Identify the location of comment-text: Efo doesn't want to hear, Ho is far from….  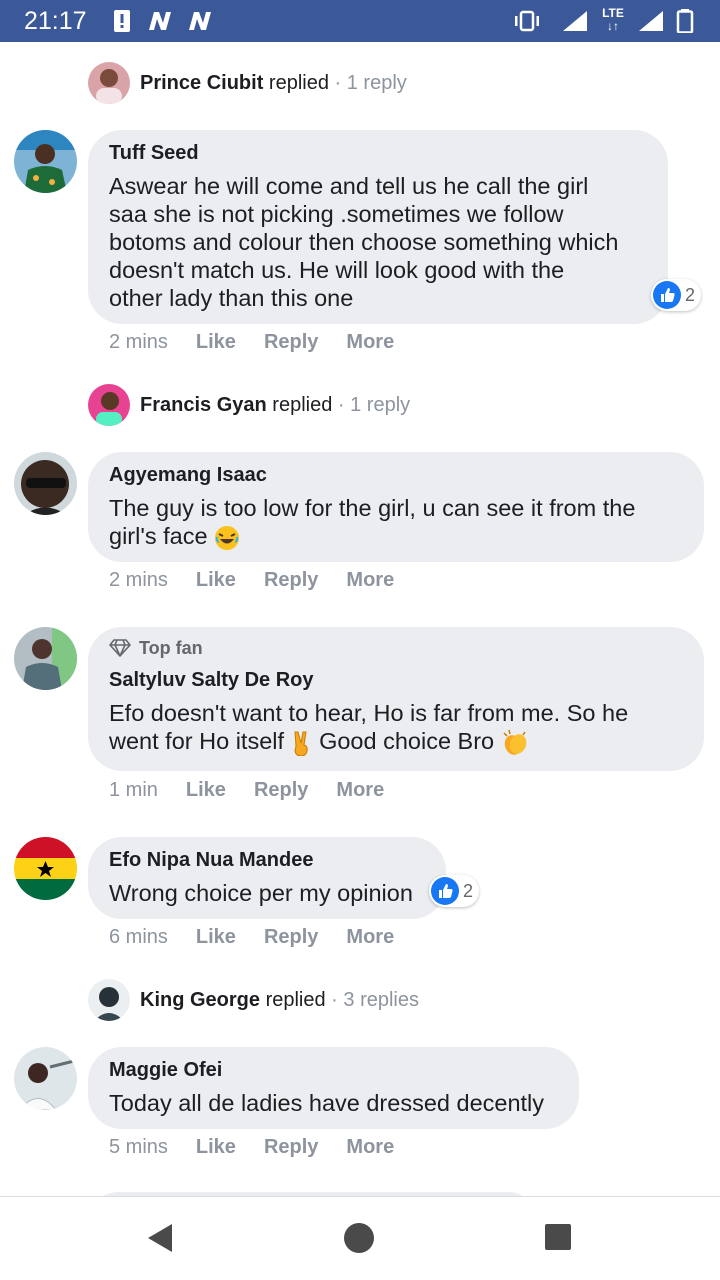
(396, 728).